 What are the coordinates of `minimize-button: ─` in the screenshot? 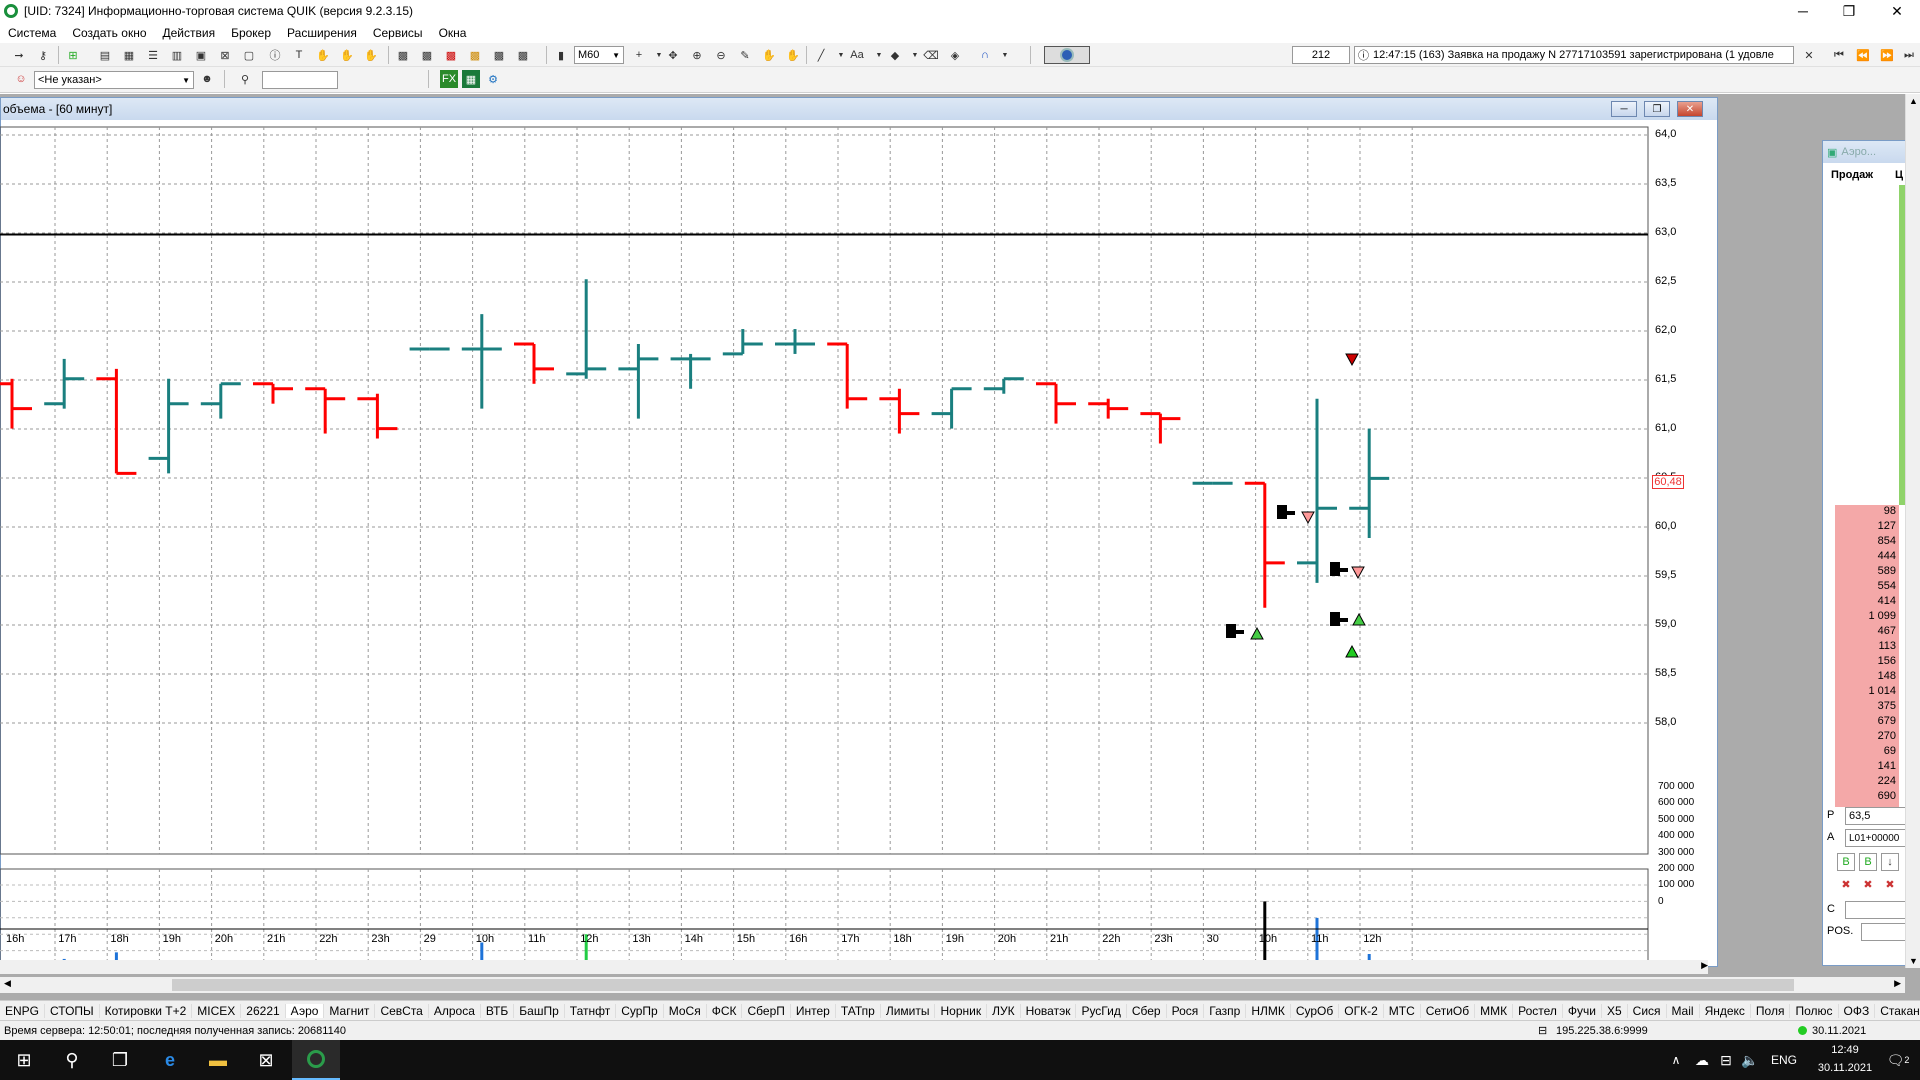 It's located at (1803, 11).